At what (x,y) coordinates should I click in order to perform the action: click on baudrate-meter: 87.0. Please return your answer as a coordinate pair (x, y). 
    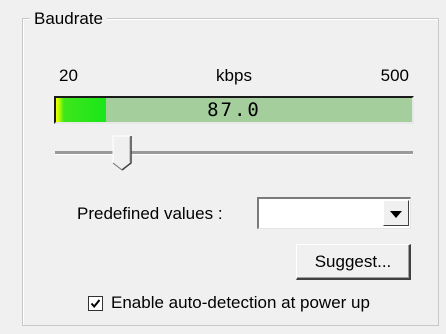
    Looking at the image, I should click on (234, 110).